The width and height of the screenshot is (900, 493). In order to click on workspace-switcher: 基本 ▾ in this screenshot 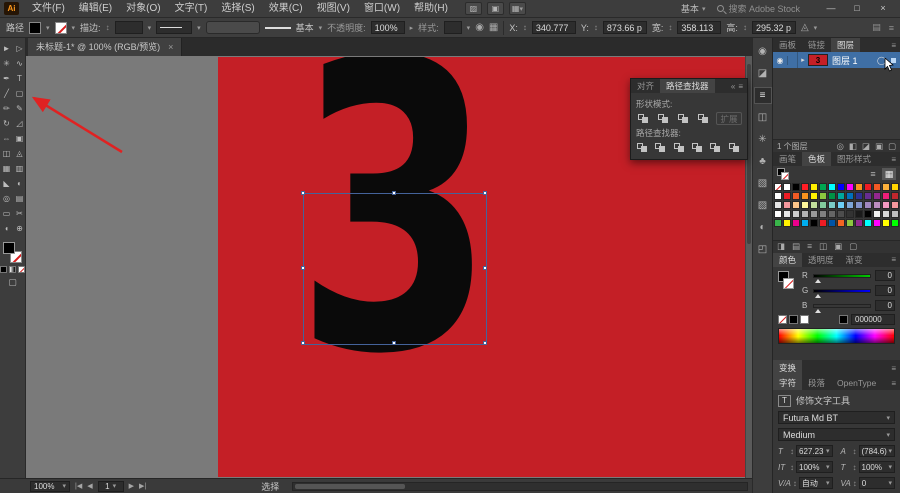, I will do `click(693, 8)`.